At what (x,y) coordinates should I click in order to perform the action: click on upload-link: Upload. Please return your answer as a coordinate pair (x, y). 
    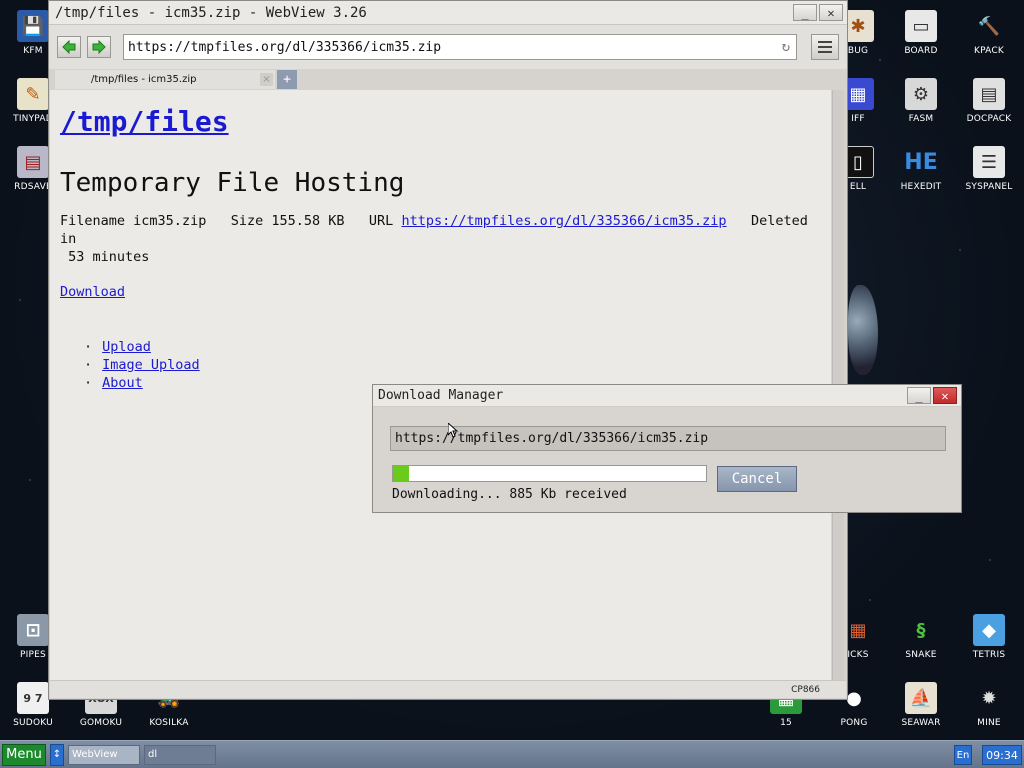
    Looking at the image, I should click on (126, 347).